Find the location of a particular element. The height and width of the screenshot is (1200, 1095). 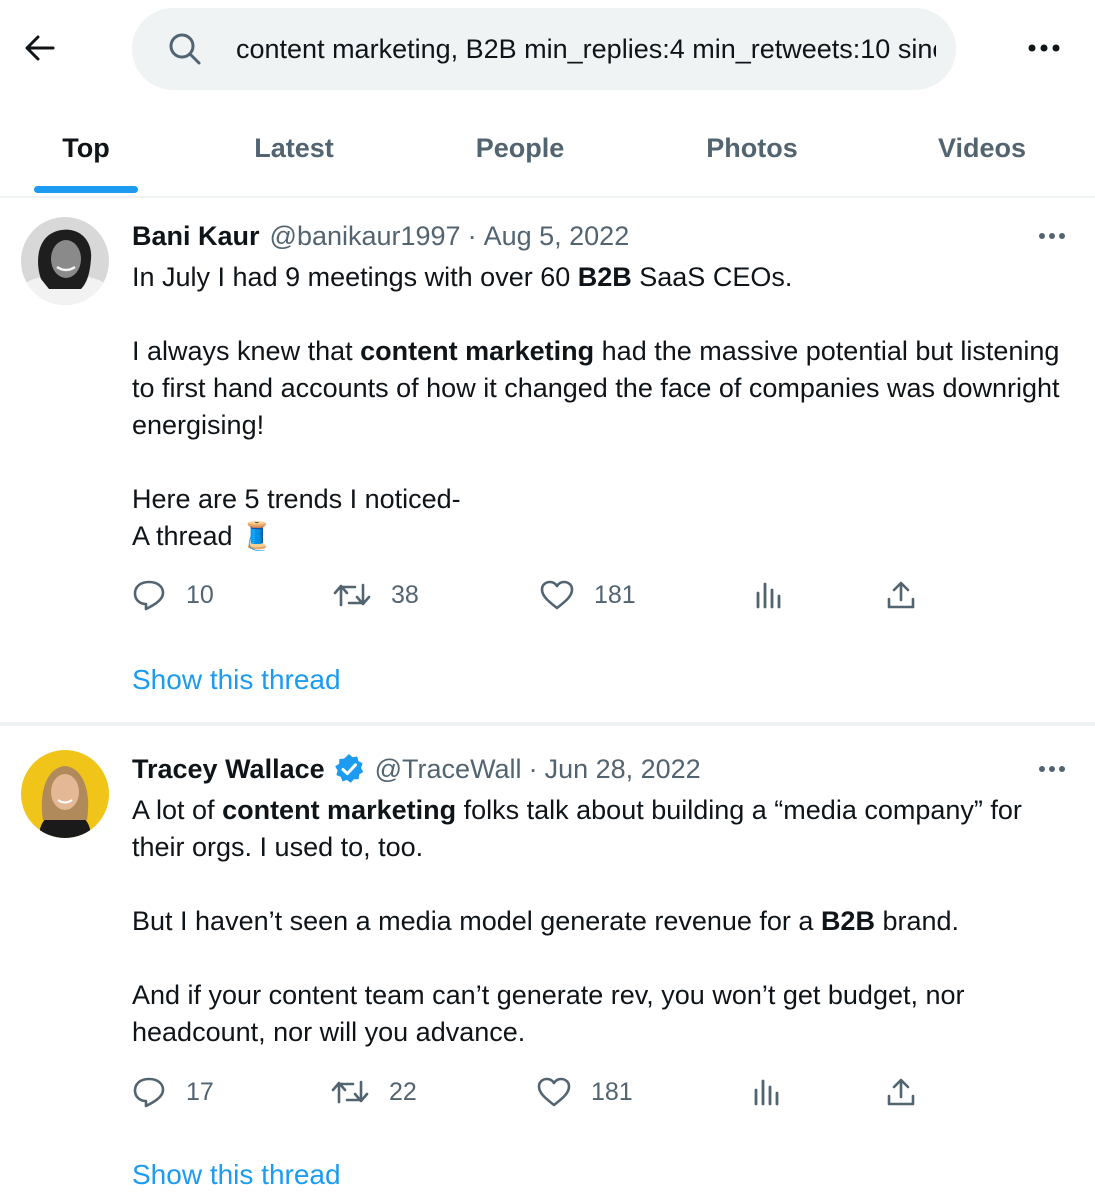

reply-button: 17 is located at coordinates (173, 1092).